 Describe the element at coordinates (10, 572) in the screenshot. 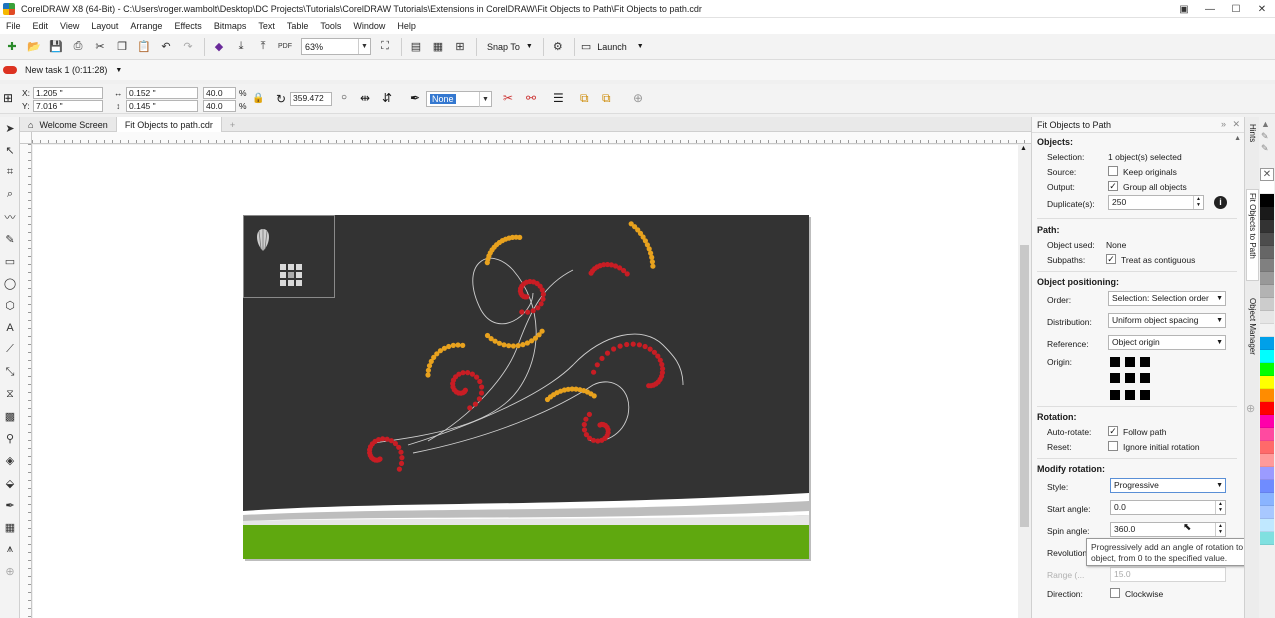

I see `add-tool-icon: ⊕` at that location.